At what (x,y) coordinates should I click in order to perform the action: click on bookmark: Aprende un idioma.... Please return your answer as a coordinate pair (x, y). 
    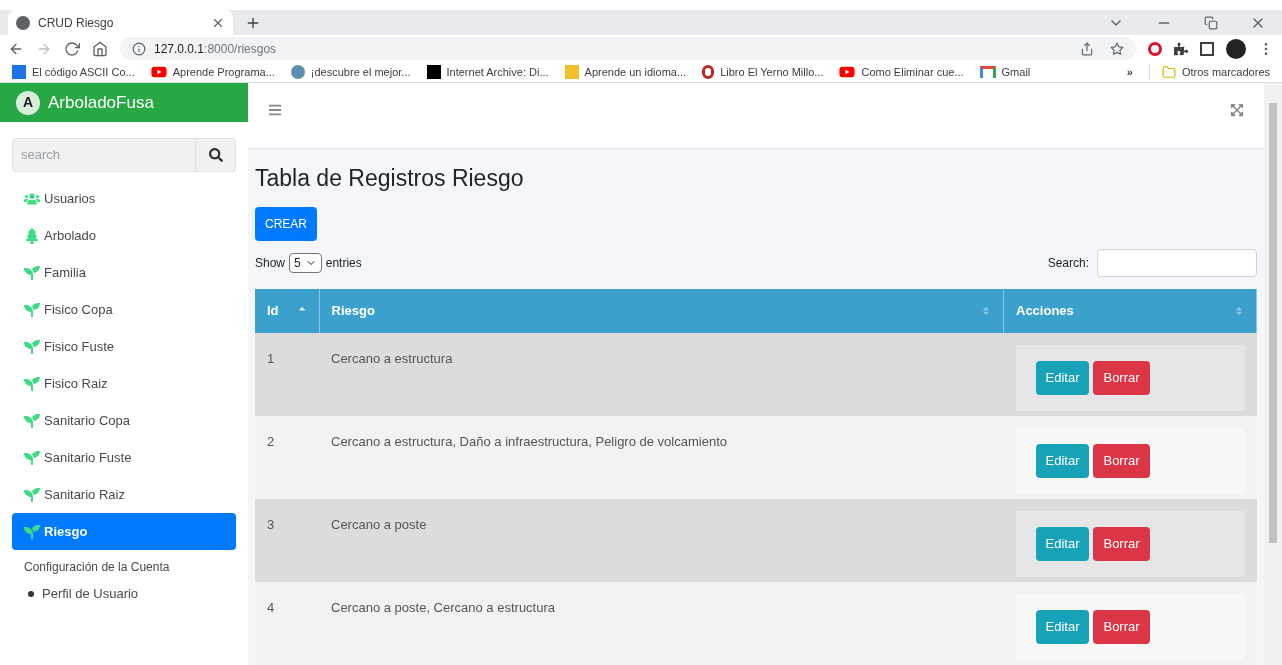
    Looking at the image, I should click on (625, 72).